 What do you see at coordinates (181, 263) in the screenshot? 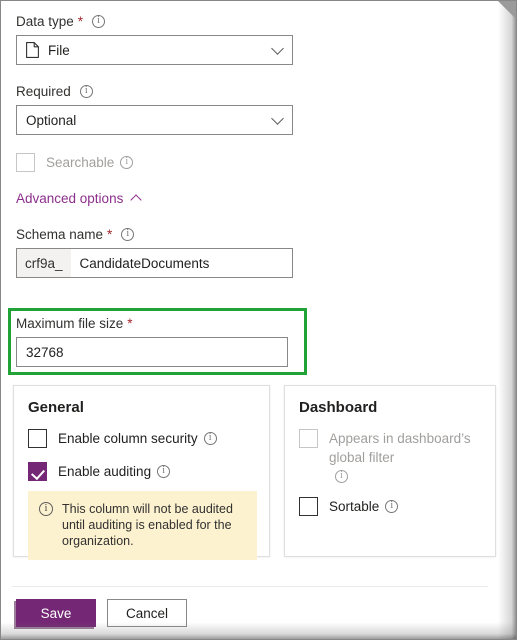
I see `schema-name-value: CandidateDocuments` at bounding box center [181, 263].